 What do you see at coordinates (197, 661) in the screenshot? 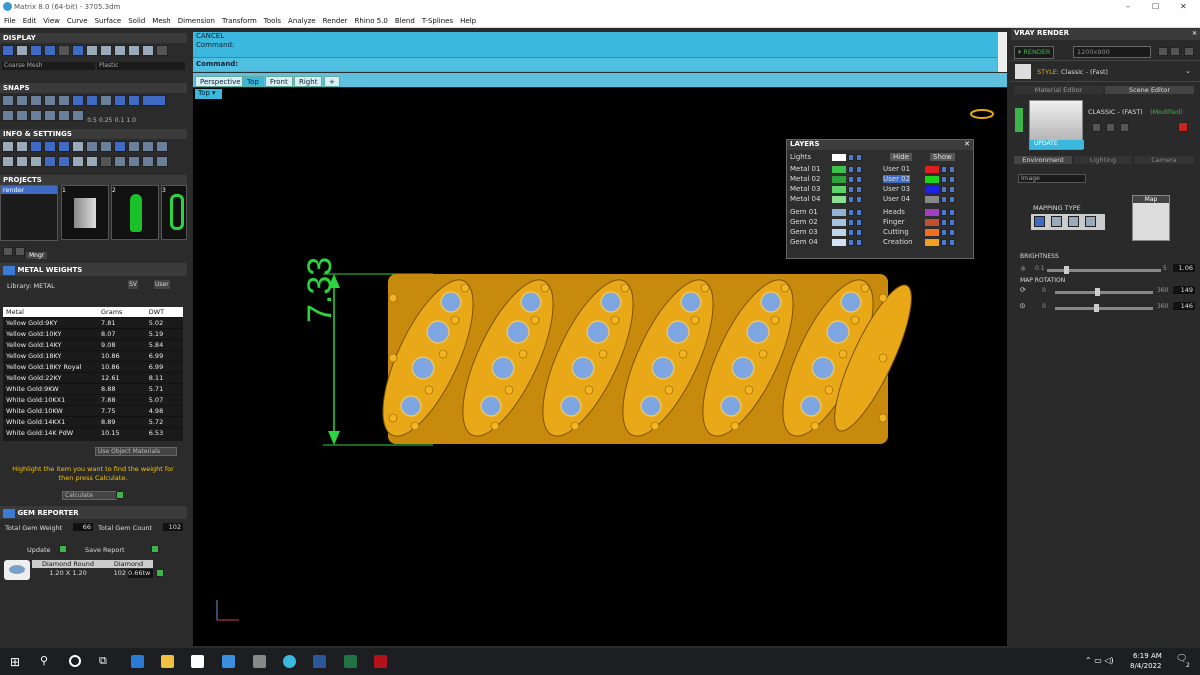
I see `store-icon` at bounding box center [197, 661].